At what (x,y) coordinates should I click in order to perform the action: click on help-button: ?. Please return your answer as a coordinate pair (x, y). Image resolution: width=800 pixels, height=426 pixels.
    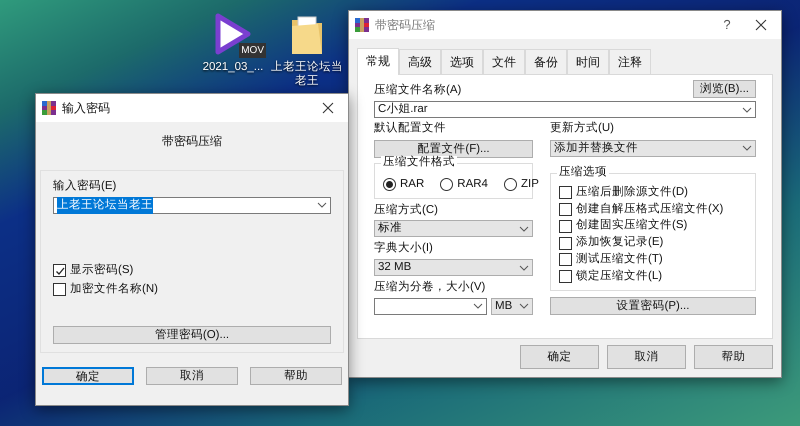
    Looking at the image, I should click on (727, 25).